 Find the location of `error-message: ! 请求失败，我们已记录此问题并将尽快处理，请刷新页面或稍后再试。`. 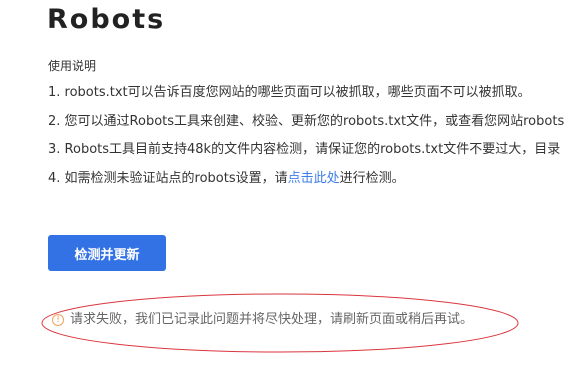

error-message: ! 请求失败，我们已记录此问题并将尽快处理，请刷新页面或稍后再试。 is located at coordinates (262, 320).